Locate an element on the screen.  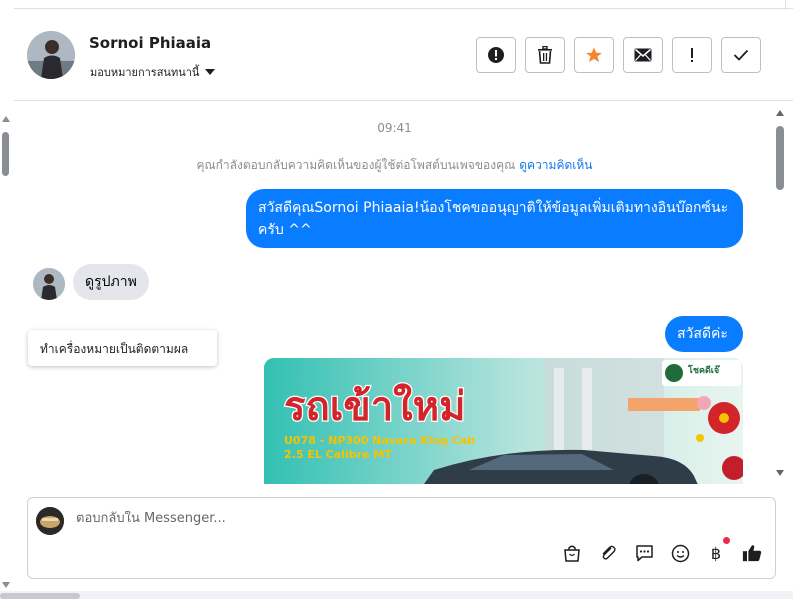
like-button is located at coordinates (752, 553).